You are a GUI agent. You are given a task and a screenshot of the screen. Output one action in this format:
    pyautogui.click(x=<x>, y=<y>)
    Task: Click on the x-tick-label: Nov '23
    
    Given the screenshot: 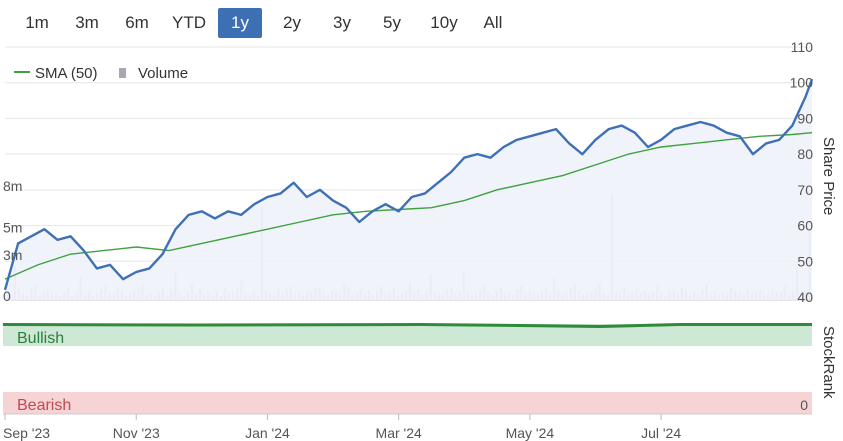 What is the action you would take?
    pyautogui.click(x=136, y=433)
    